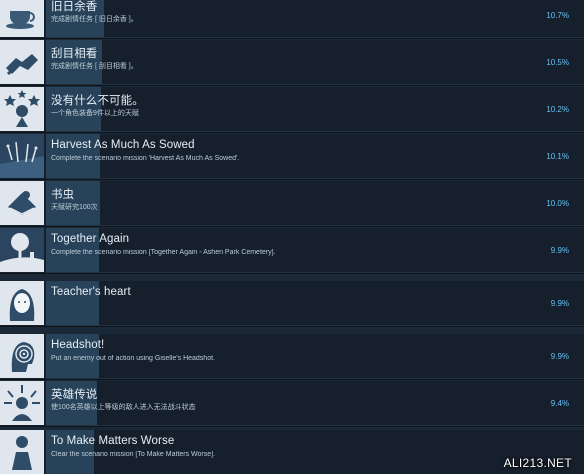 The image size is (584, 474). What do you see at coordinates (74, 54) in the screenshot?
I see `achievement-title: 刮目相看` at bounding box center [74, 54].